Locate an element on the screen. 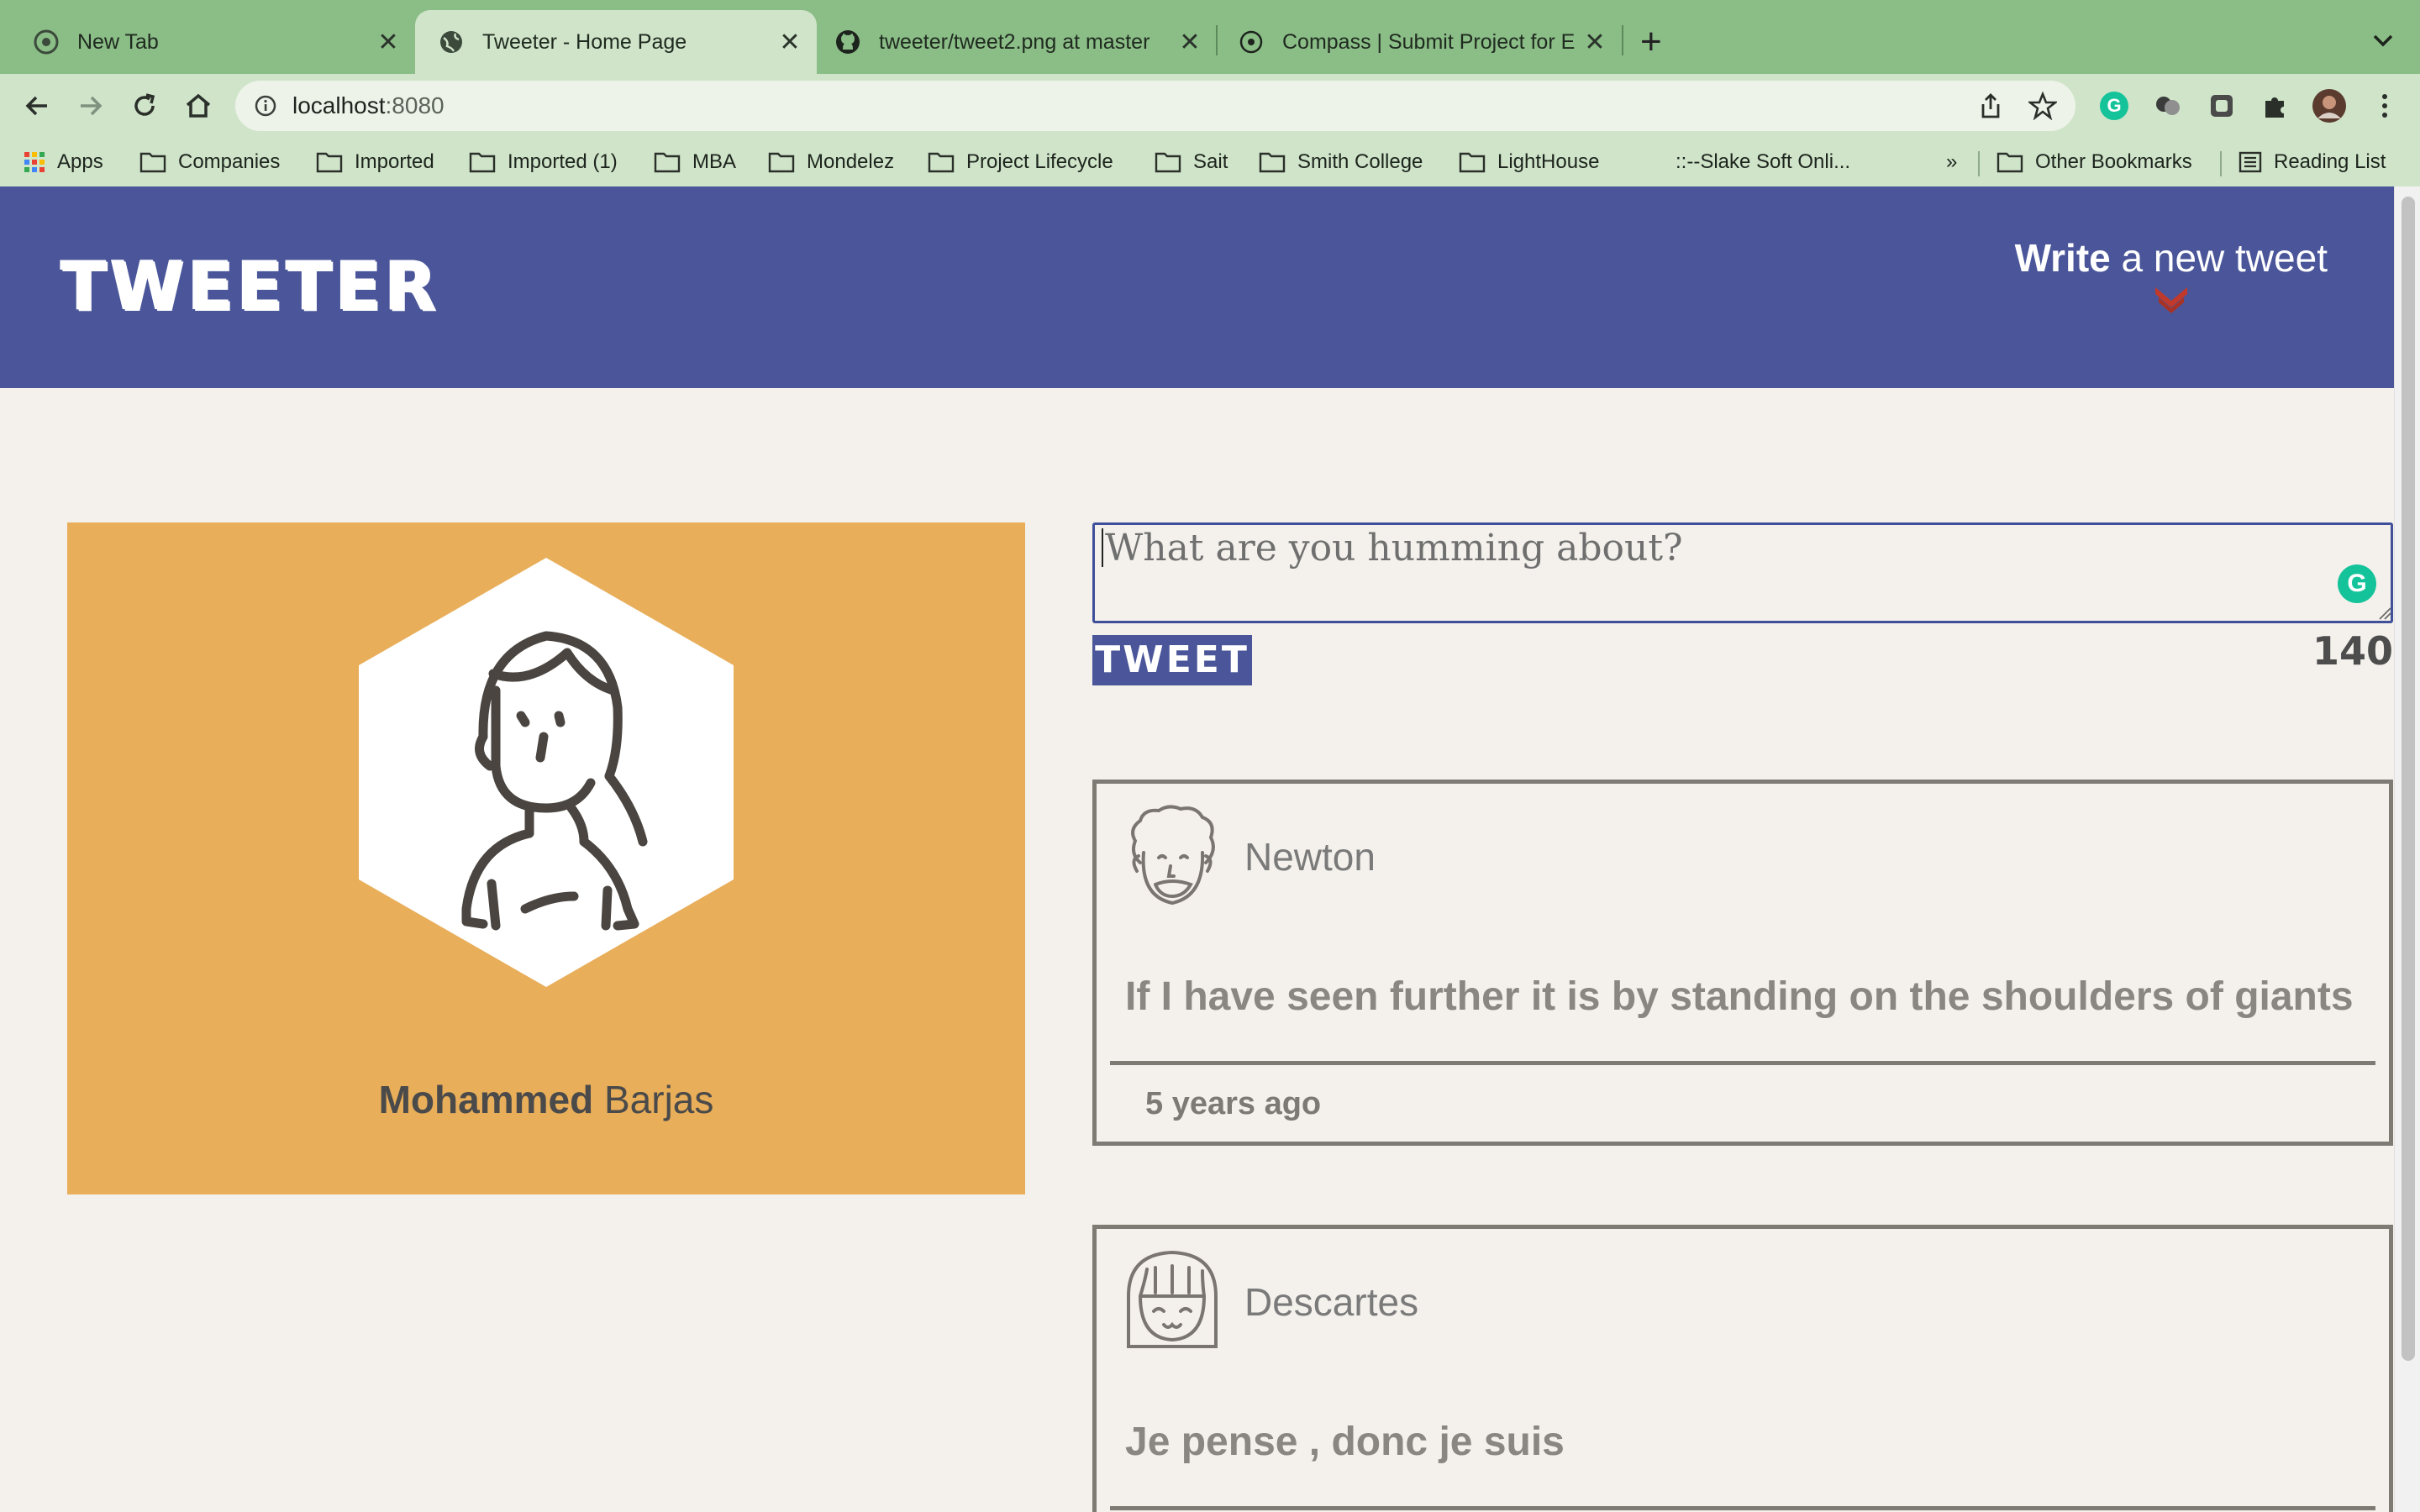  tab-compass: Compass | Submit Project for E ✕ is located at coordinates (1420, 42).